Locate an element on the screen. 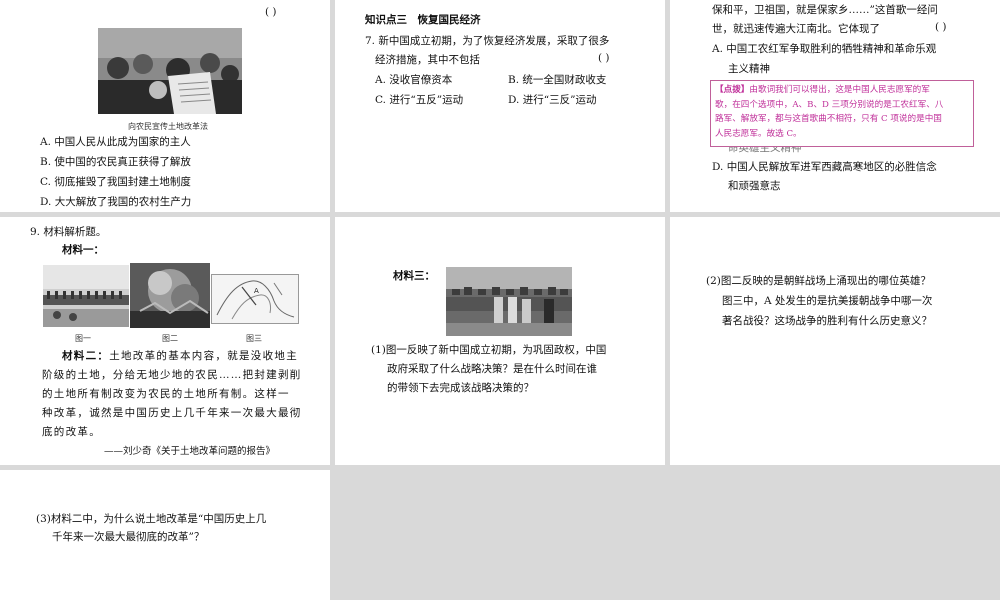 This screenshot has height=600, width=1000. hint-line-3: 路军、解放军，都与这首歌曲不相符，只有 C 项说的是中国 is located at coordinates (828, 119).